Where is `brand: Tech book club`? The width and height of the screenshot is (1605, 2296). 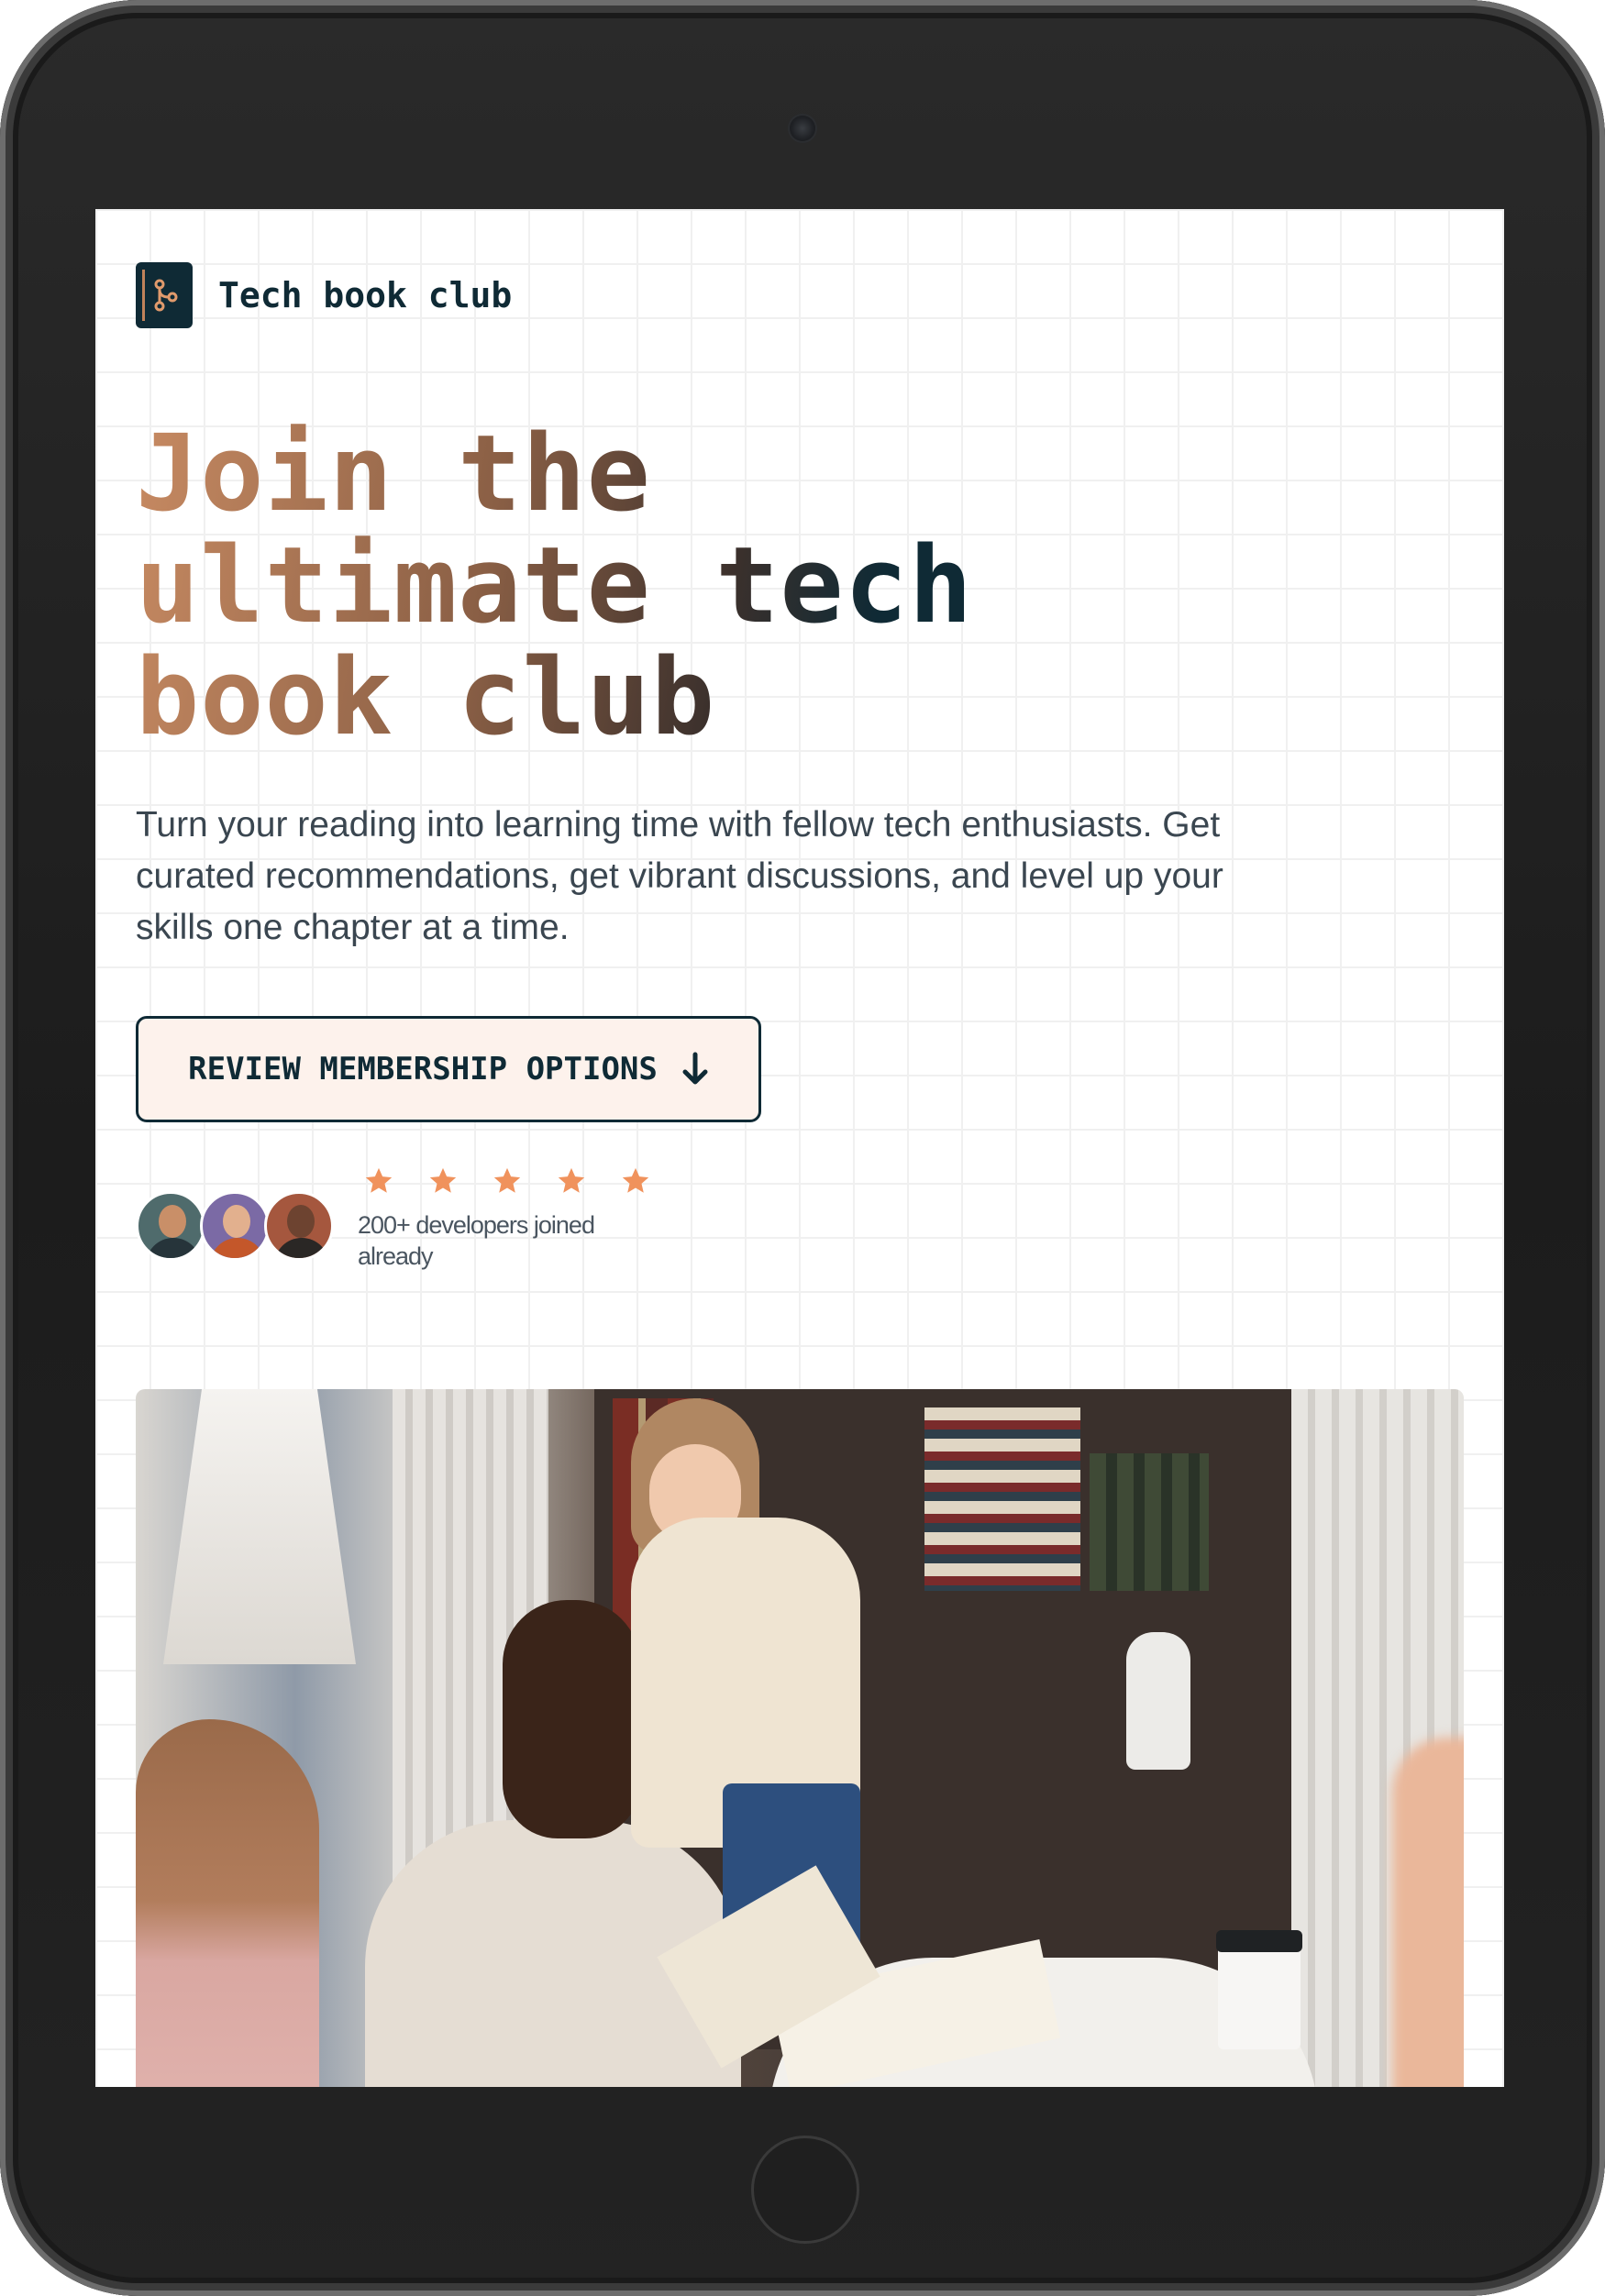 brand: Tech book club is located at coordinates (324, 295).